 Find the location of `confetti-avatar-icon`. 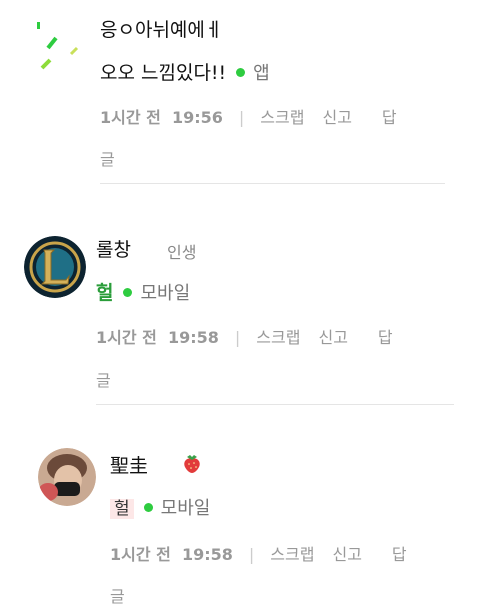

confetti-avatar-icon is located at coordinates (58, 46).